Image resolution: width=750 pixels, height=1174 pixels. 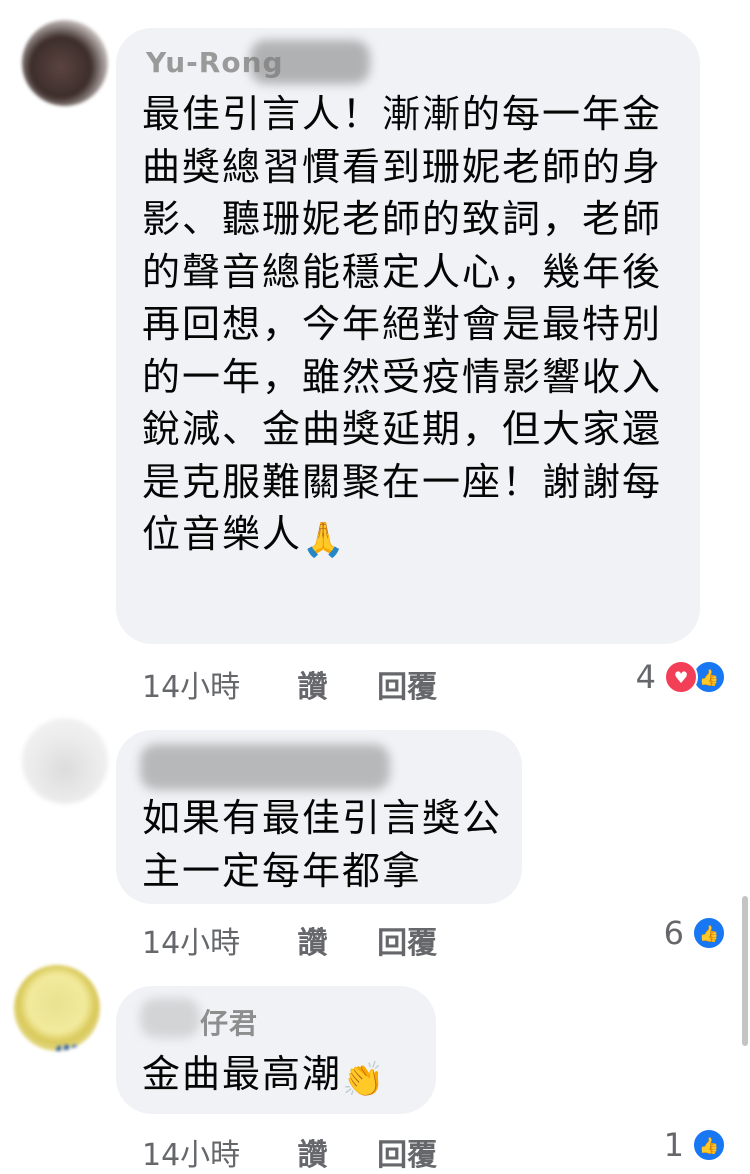 I want to click on comment-text: 金曲最高潮👏, so click(x=264, y=1074).